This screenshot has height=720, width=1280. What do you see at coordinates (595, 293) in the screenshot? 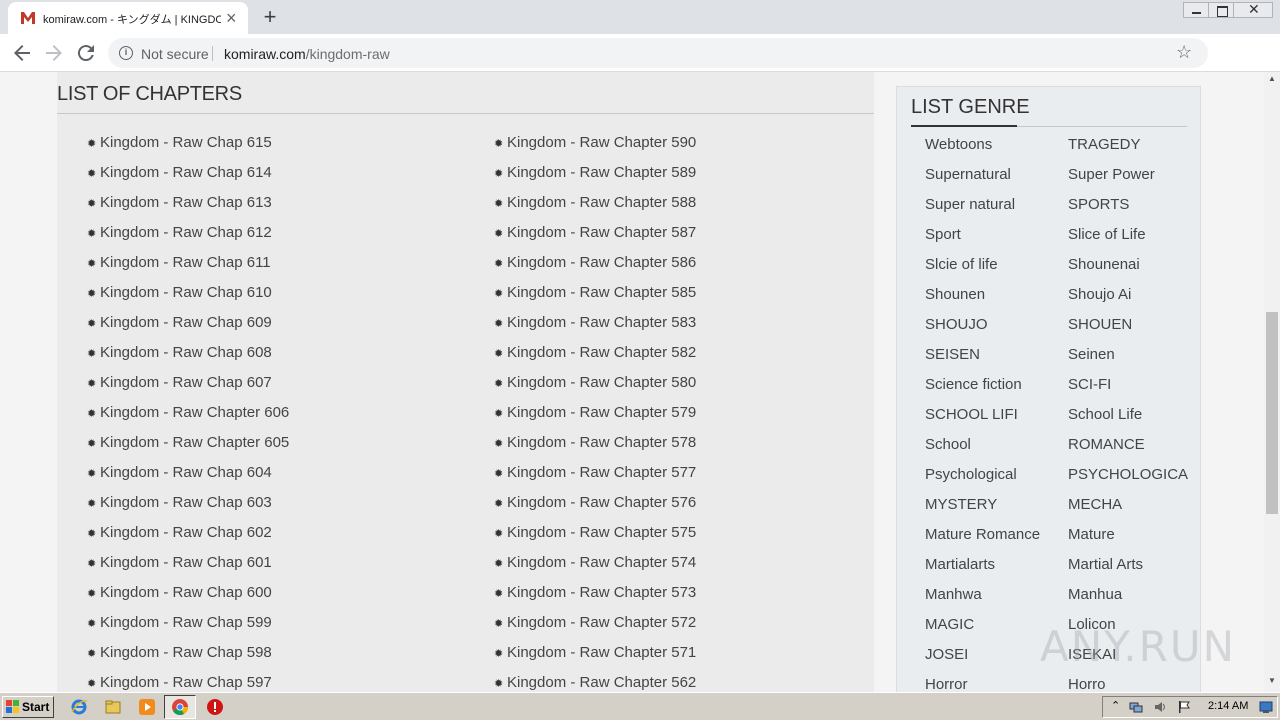
I see `chapter-link: ✹ Kingdom - Raw Chapter 585` at bounding box center [595, 293].